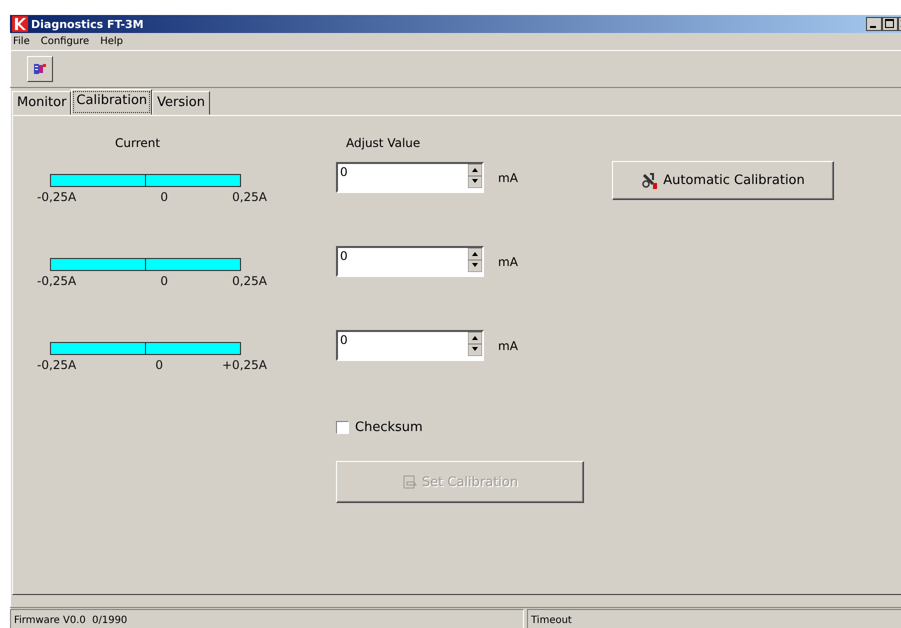 This screenshot has width=901, height=628. I want to click on automatic-calibration-button: Automatic Calibration, so click(723, 180).